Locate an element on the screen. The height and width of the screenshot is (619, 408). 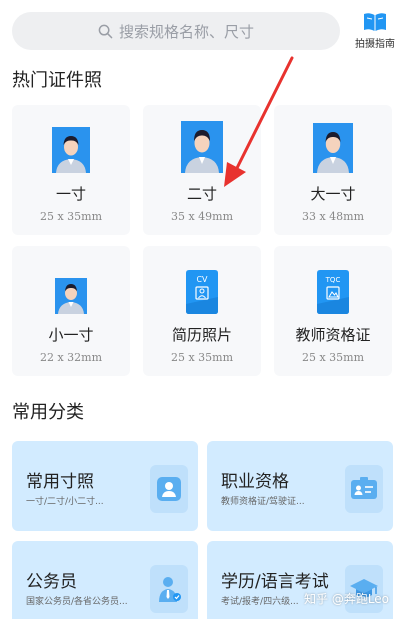
cv-badge: CV is located at coordinates (202, 279).